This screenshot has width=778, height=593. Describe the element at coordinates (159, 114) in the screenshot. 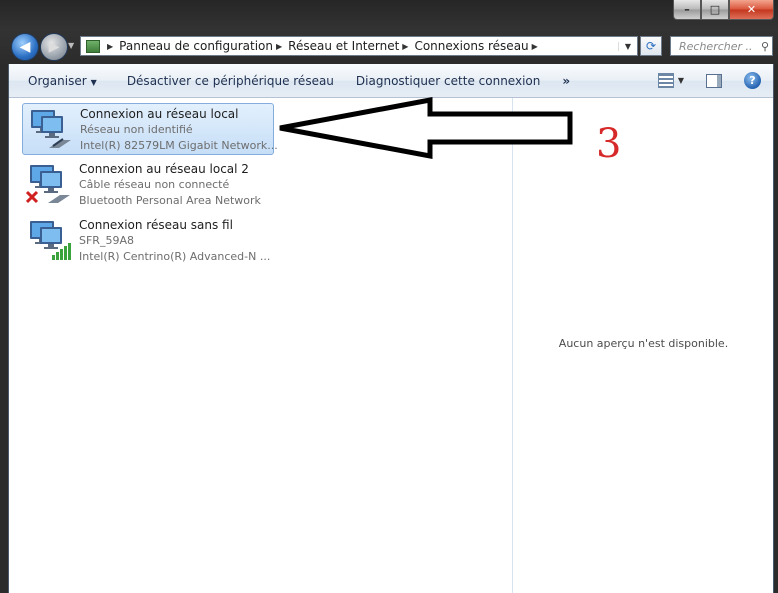

I see `connection-name: Connexion au réseau local` at that location.